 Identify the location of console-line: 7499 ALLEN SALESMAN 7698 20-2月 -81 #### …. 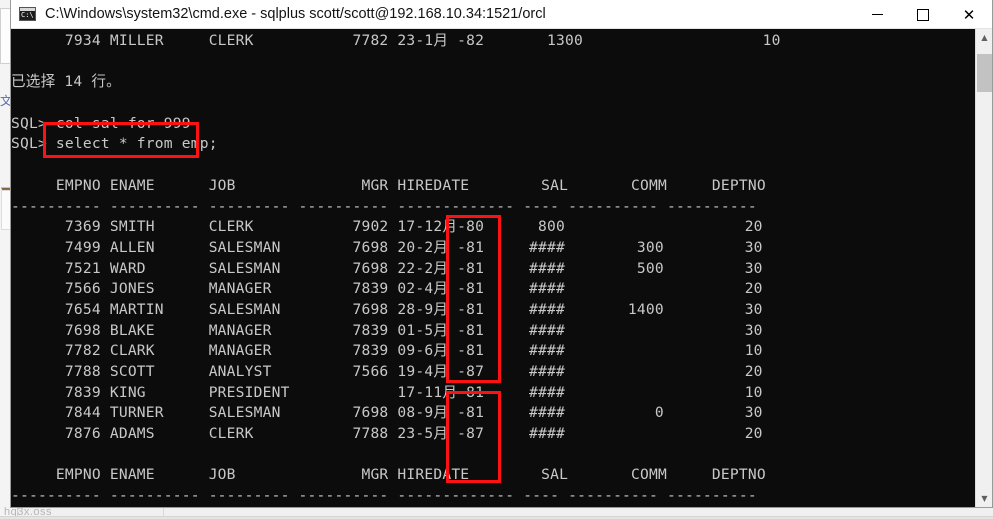
(387, 247).